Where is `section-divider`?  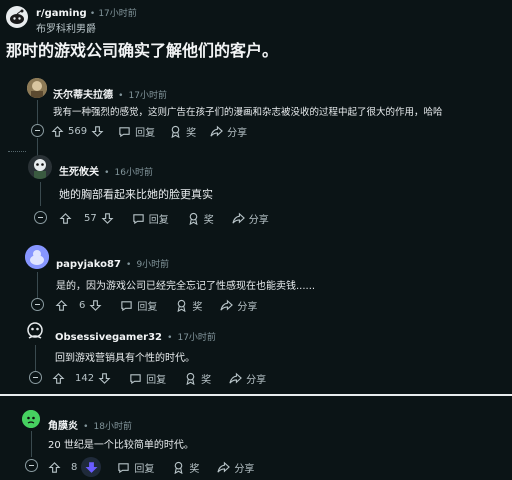 section-divider is located at coordinates (256, 395).